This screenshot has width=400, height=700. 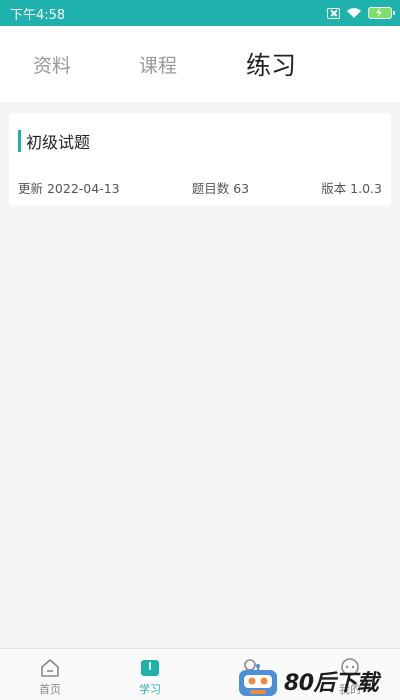 I want to click on nav-home: 首页, so click(x=50, y=674).